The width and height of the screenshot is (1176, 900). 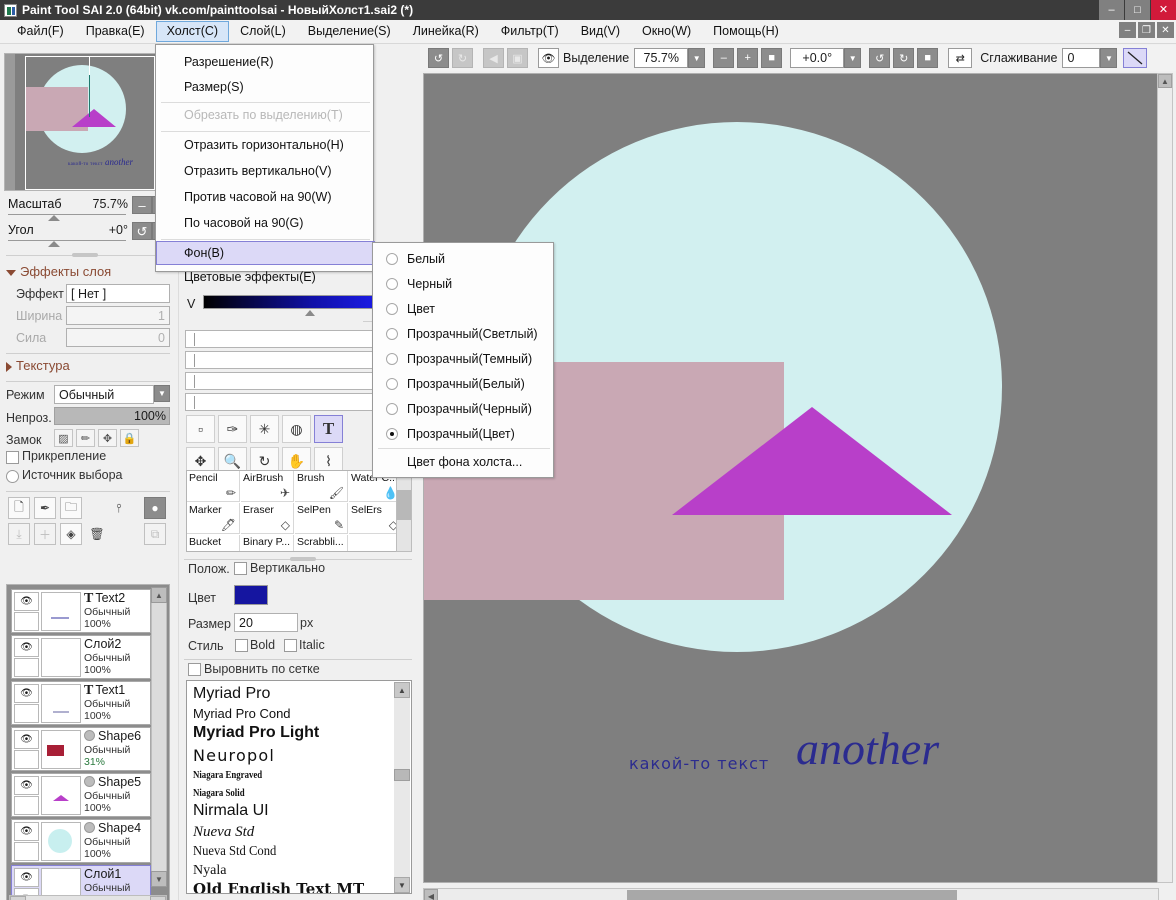 I want to click on next-icon: ▣, so click(x=517, y=58).